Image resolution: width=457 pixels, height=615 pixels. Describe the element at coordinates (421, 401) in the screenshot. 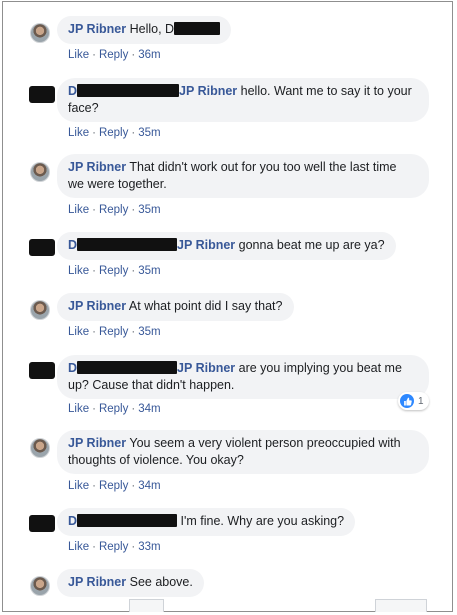

I see `reaction-count: 1` at that location.